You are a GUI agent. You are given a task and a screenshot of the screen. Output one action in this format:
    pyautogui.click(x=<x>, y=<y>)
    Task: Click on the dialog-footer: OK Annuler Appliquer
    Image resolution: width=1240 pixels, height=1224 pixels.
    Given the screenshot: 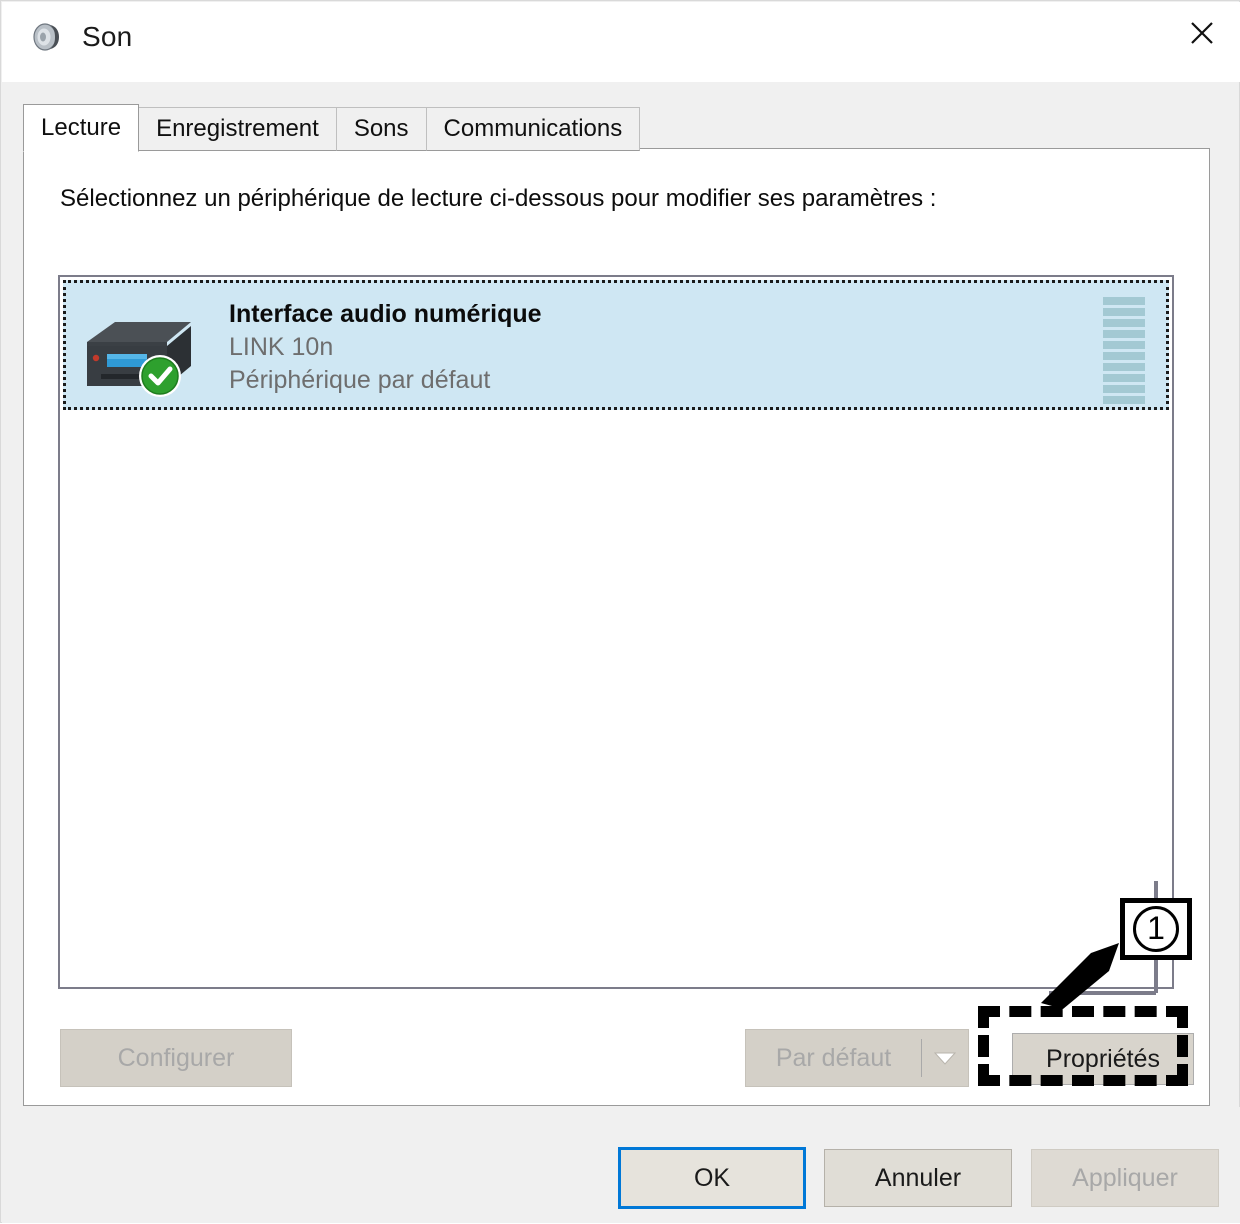 What is the action you would take?
    pyautogui.click(x=621, y=1165)
    